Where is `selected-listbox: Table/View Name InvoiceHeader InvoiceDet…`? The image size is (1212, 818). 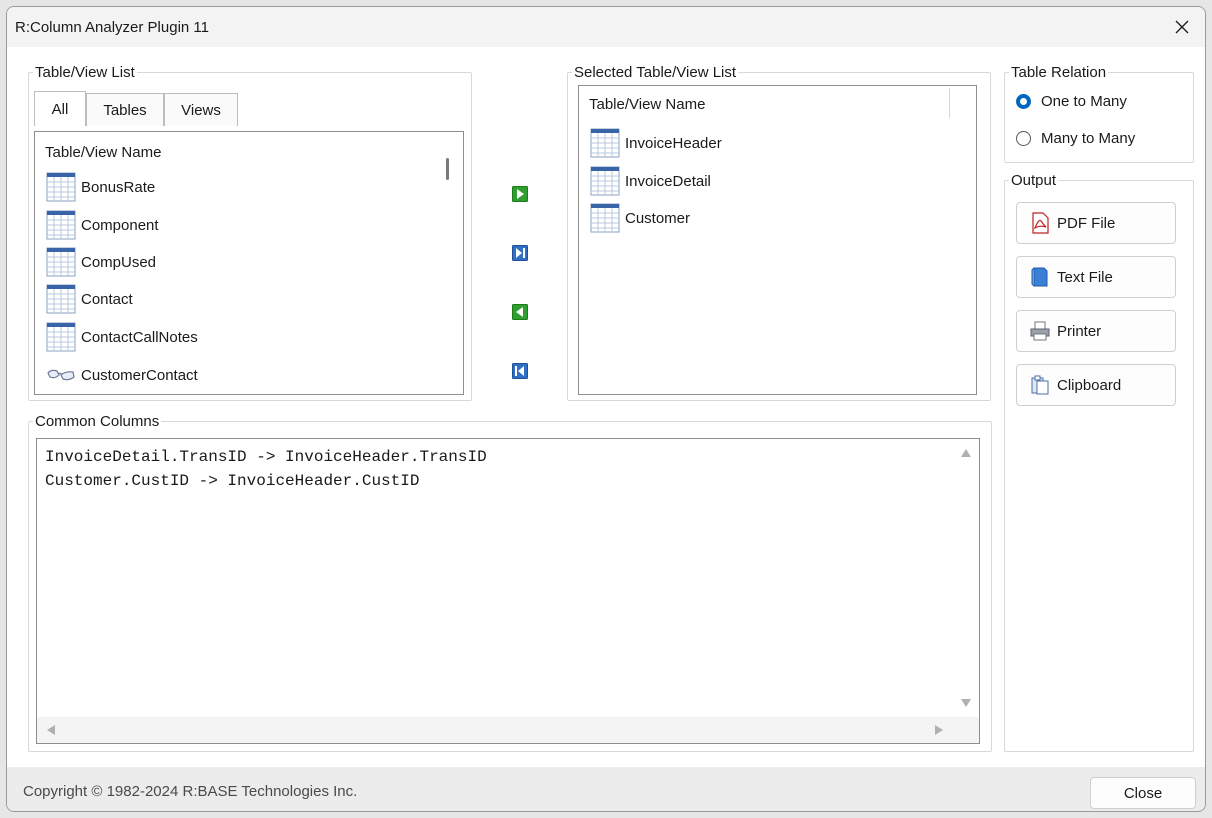 selected-listbox: Table/View Name InvoiceHeader InvoiceDet… is located at coordinates (777, 240).